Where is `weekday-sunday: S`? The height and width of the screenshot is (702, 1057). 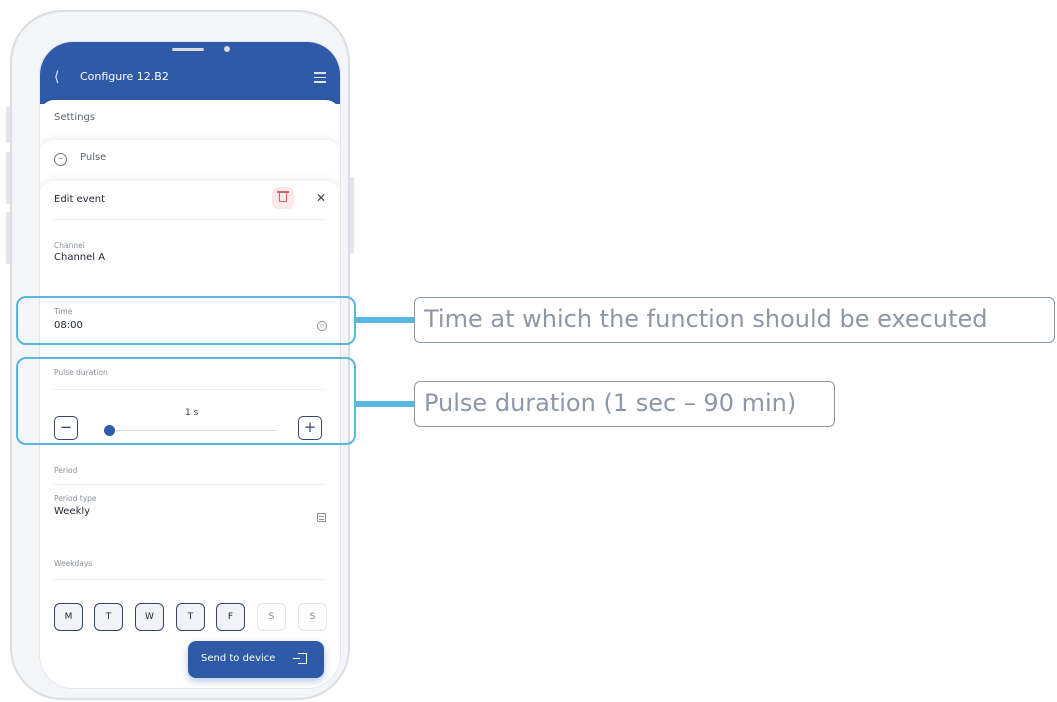 weekday-sunday: S is located at coordinates (312, 617).